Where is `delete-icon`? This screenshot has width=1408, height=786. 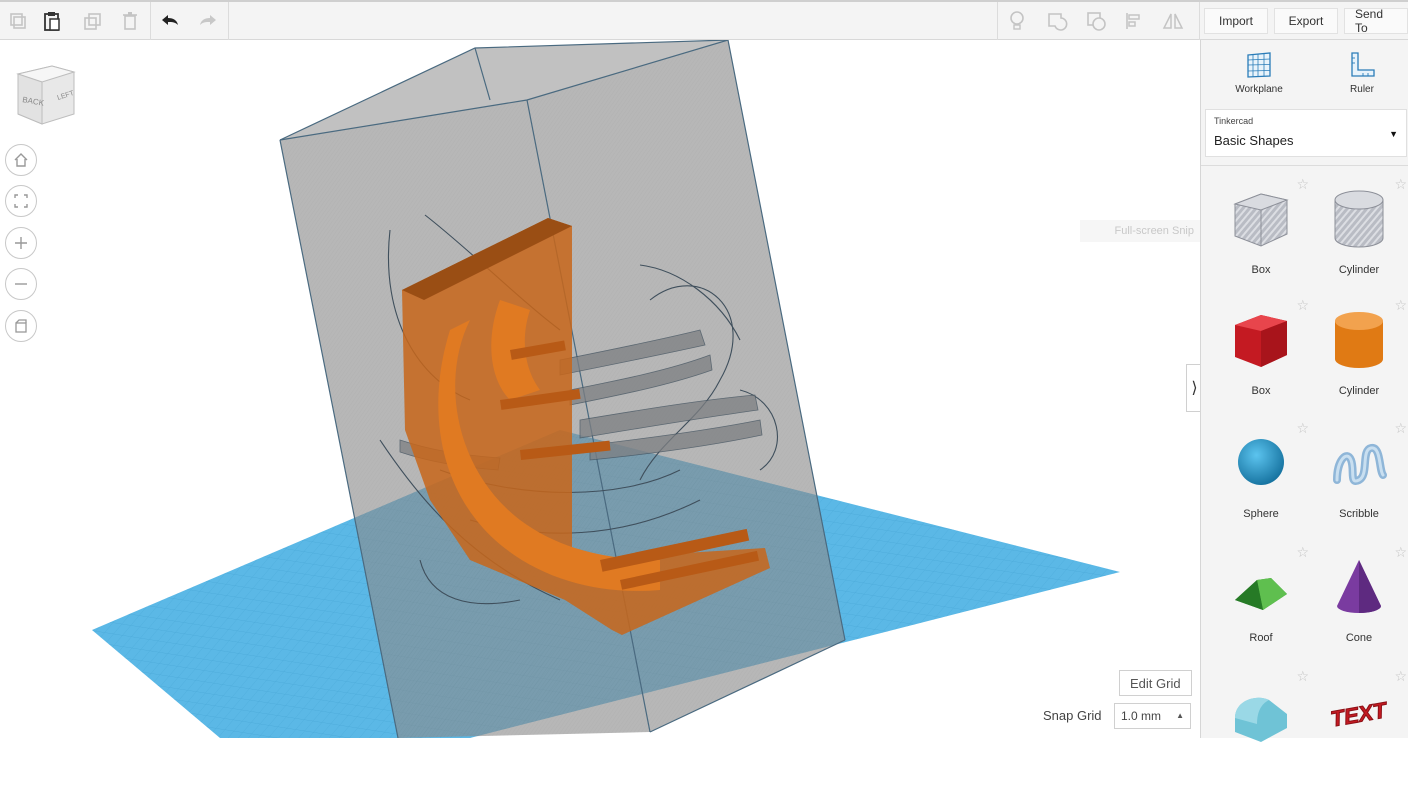 delete-icon is located at coordinates (130, 21).